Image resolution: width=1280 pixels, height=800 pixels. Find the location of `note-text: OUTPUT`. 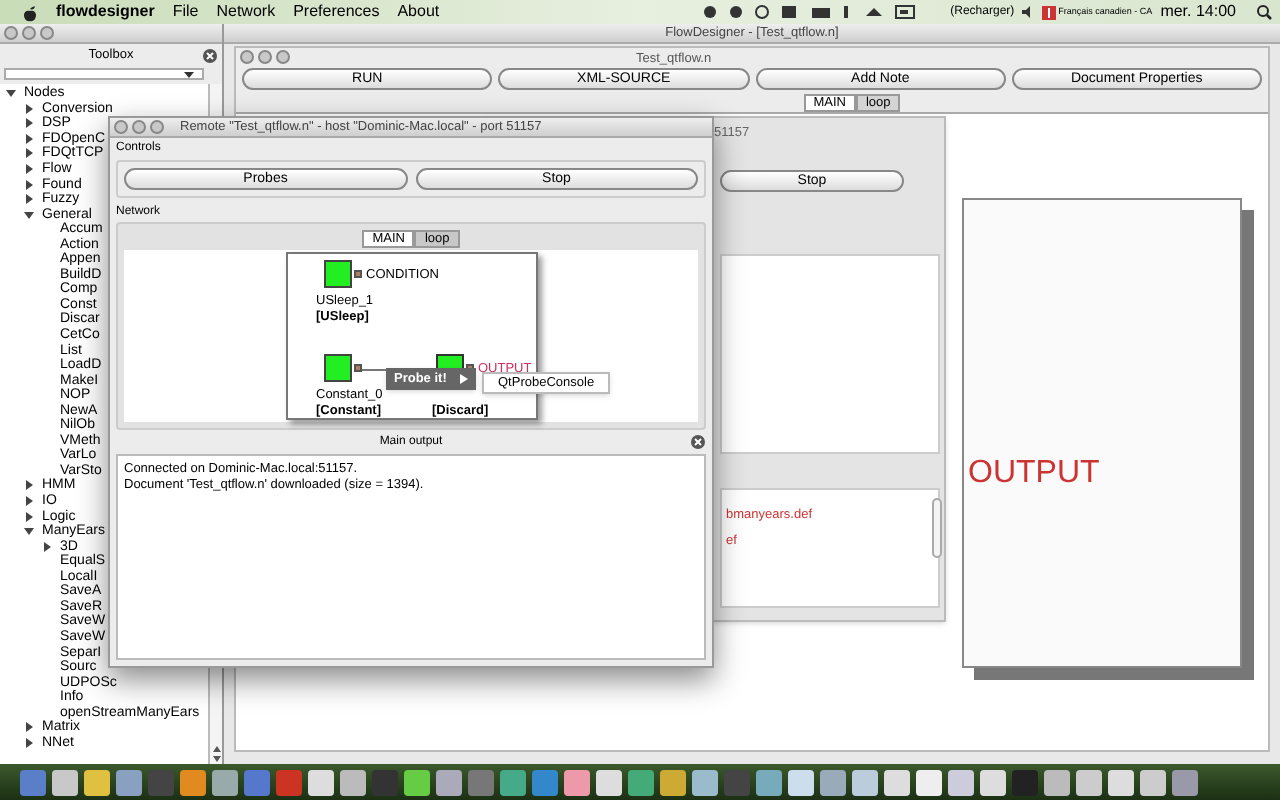

note-text: OUTPUT is located at coordinates (1034, 473).